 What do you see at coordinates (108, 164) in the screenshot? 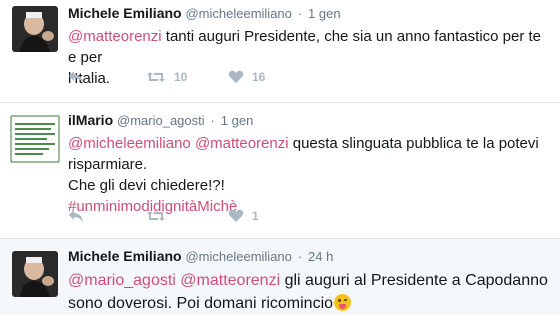
I see `tweet-text-segment: risparmiare.` at bounding box center [108, 164].